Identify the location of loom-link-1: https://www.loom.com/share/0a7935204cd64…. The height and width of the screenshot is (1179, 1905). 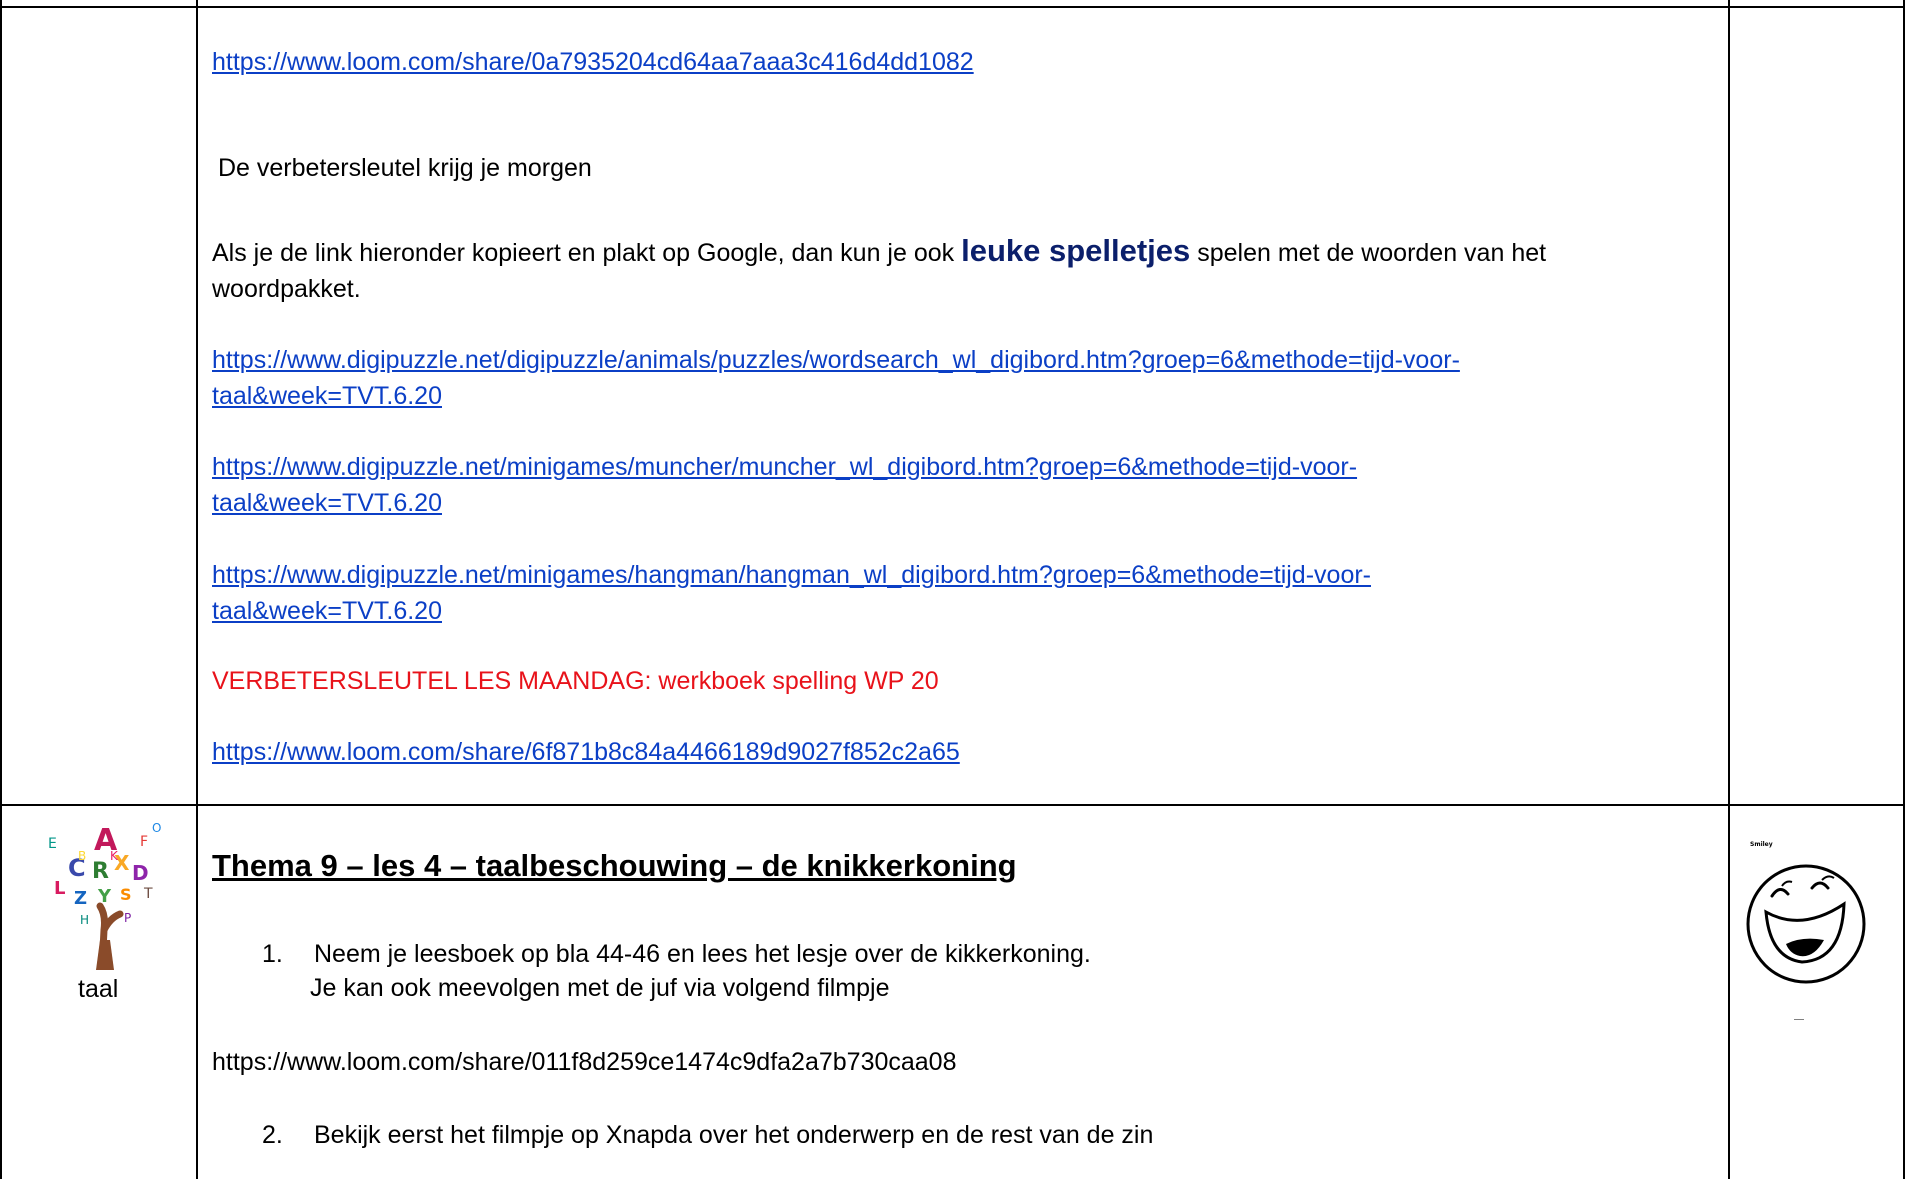
(593, 62).